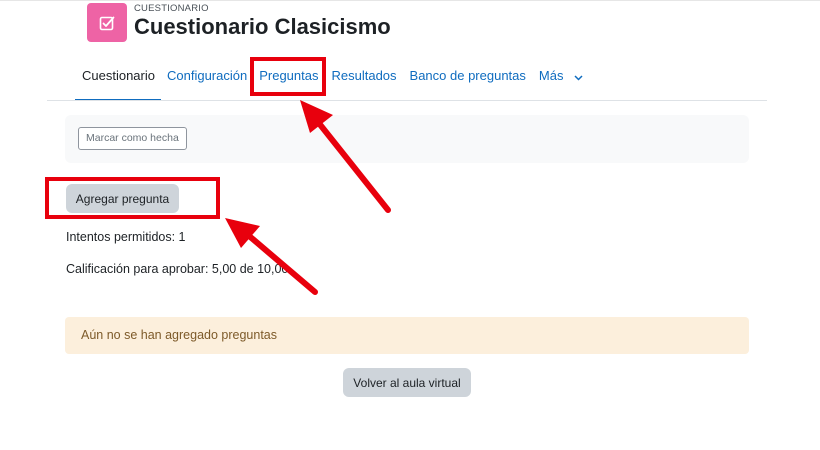 The image size is (820, 450). What do you see at coordinates (407, 139) in the screenshot?
I see `activity-completion-panel: Marcar como hecha` at bounding box center [407, 139].